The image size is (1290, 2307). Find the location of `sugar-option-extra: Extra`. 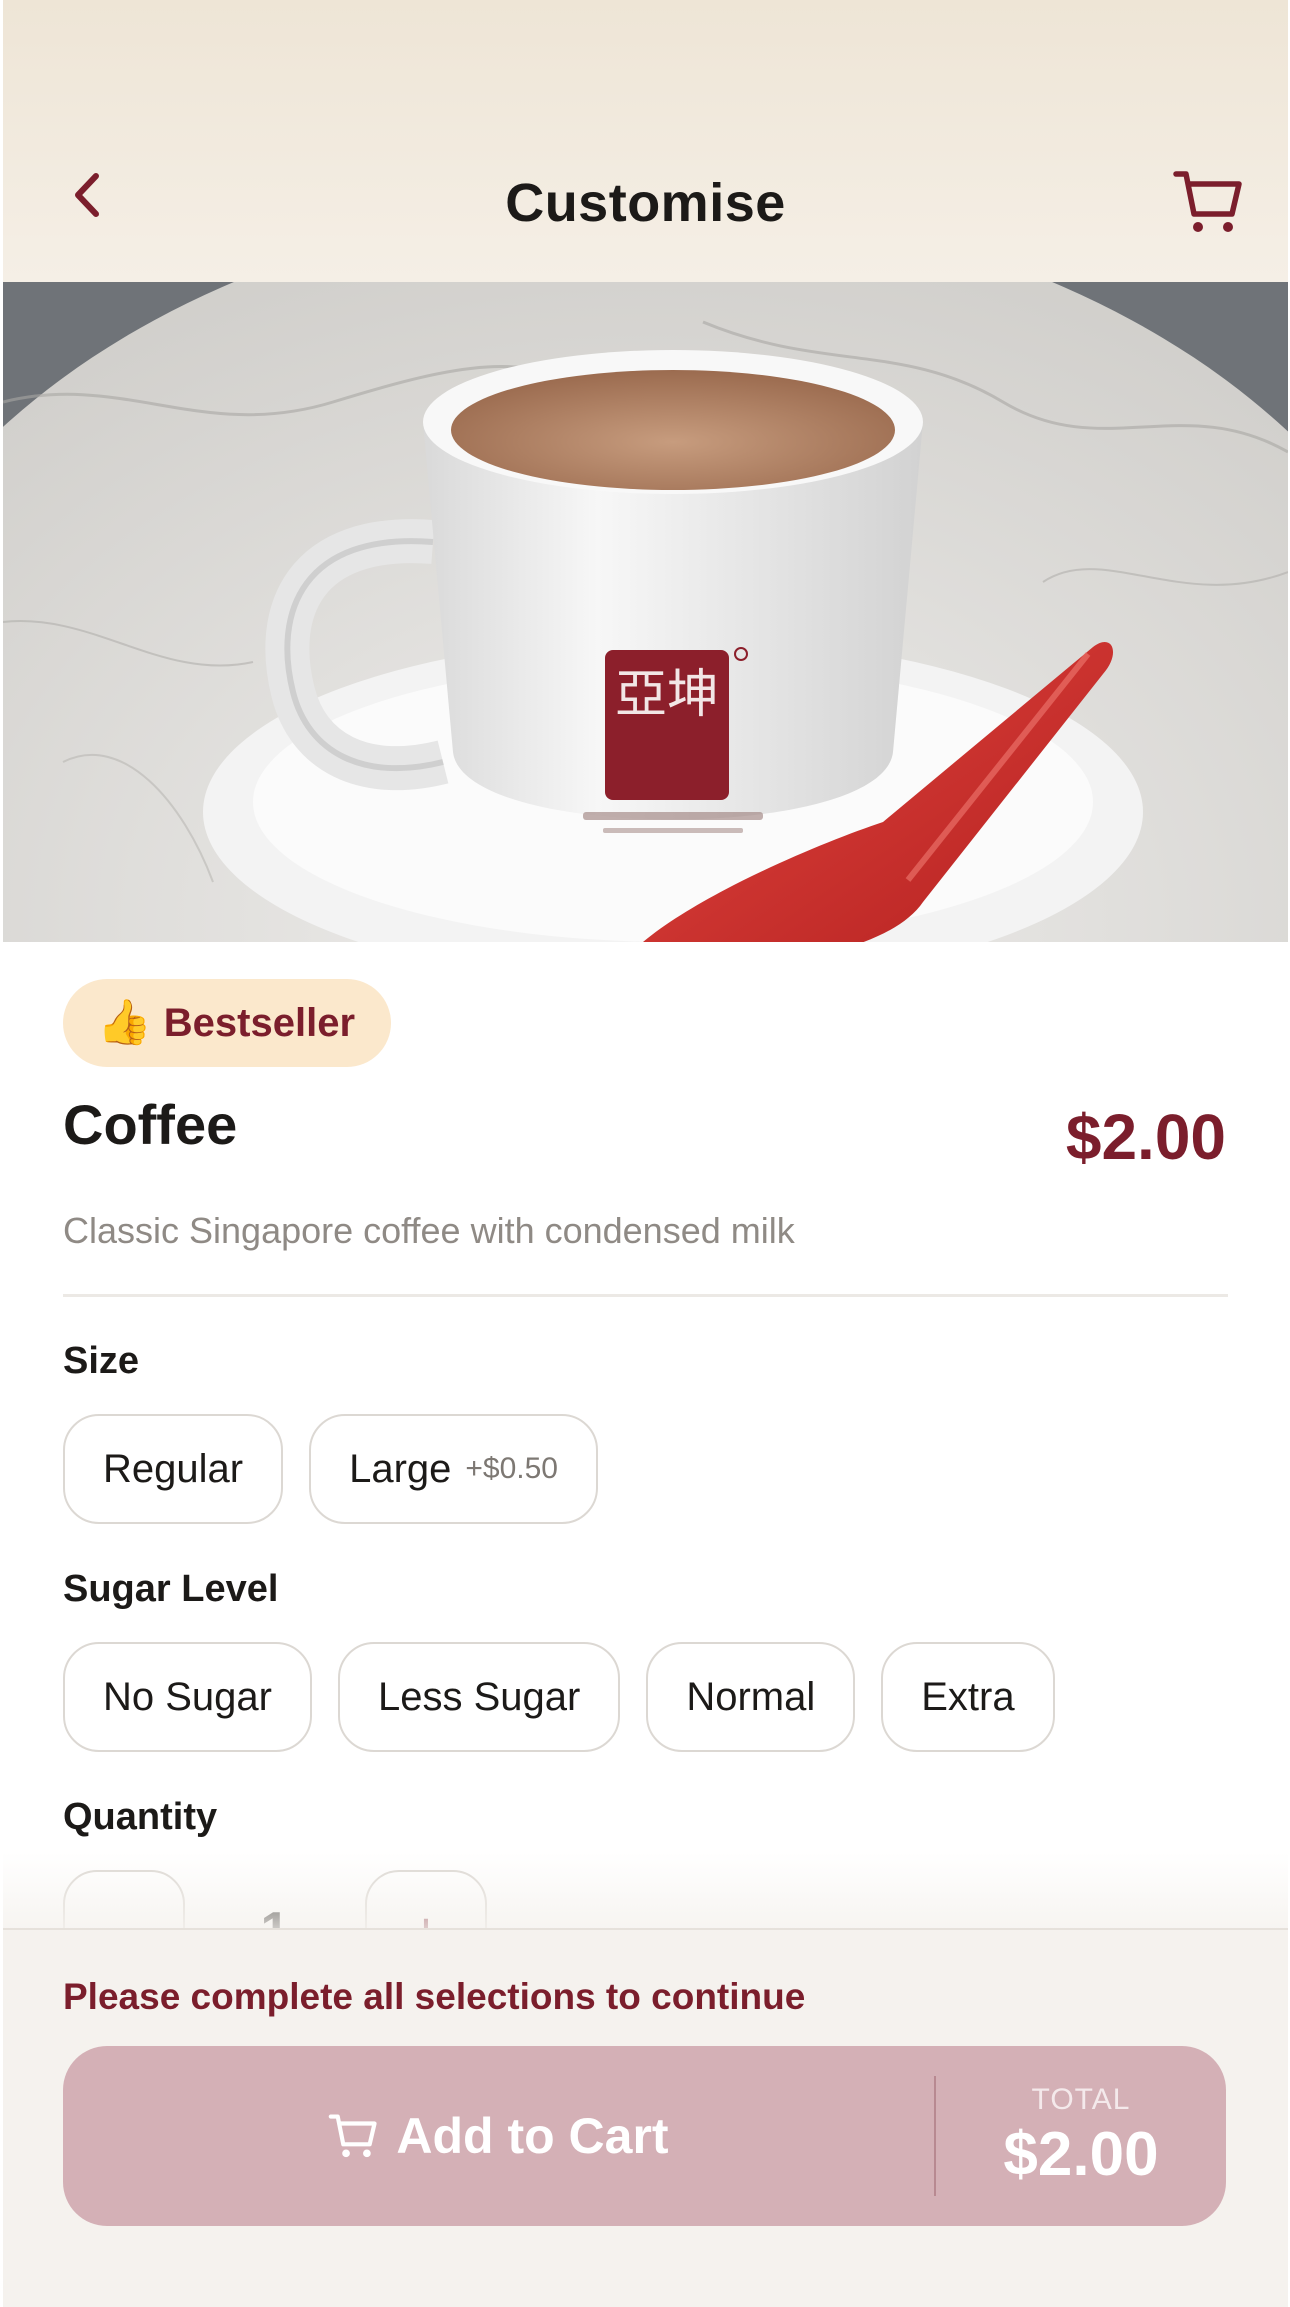

sugar-option-extra: Extra is located at coordinates (968, 1697).